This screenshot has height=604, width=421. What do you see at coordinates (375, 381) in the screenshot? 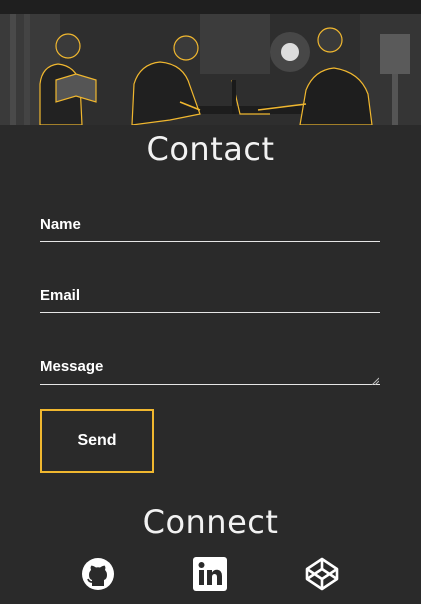
I see `resize-handle-icon` at bounding box center [375, 381].